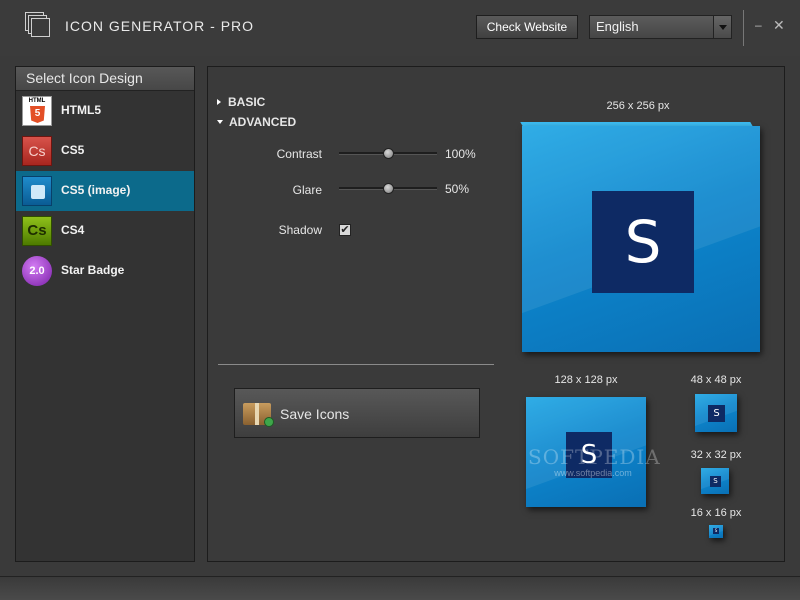  I want to click on contrast-value: 100%, so click(460, 154).